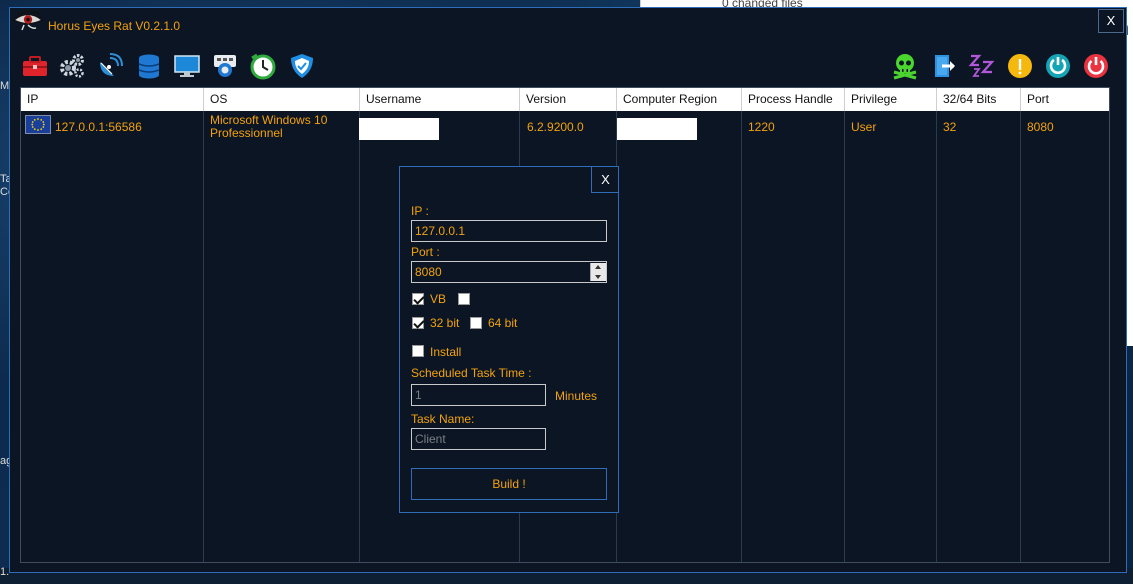  What do you see at coordinates (263, 66) in the screenshot?
I see `clock-icon` at bounding box center [263, 66].